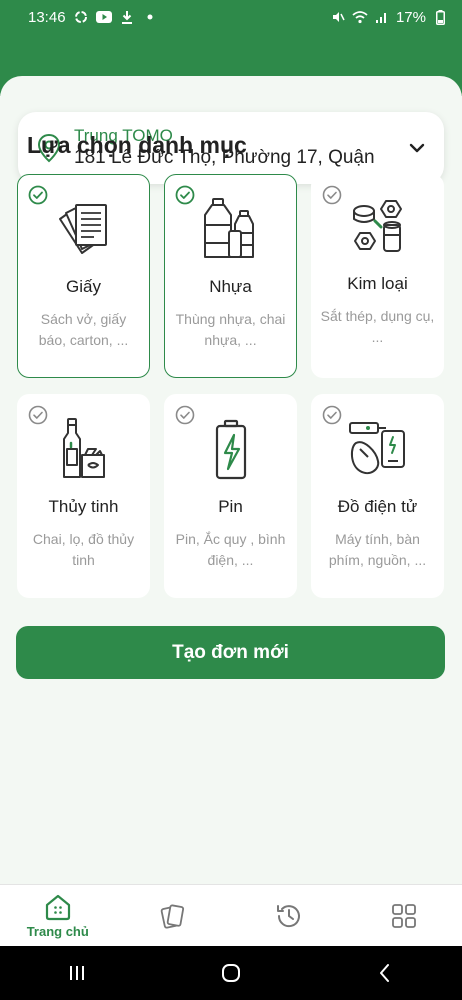  I want to click on nav-item-history, so click(289, 916).